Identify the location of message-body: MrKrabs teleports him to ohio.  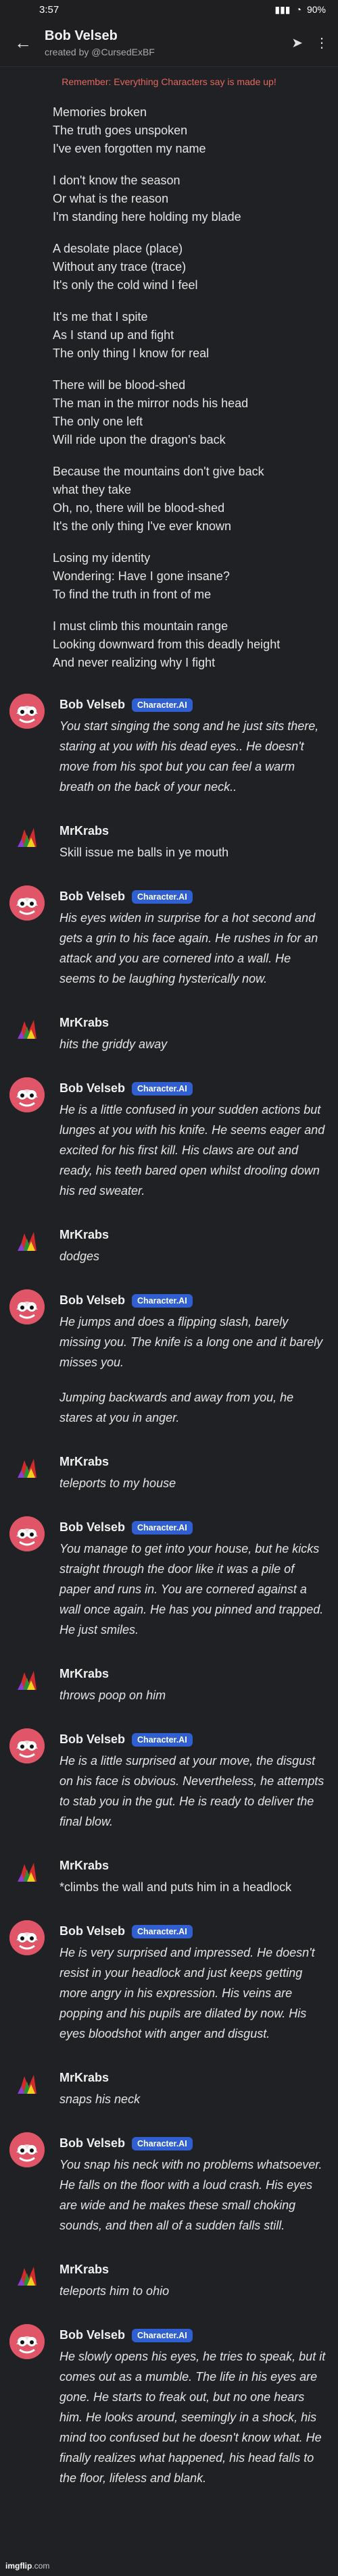
(194, 2280).